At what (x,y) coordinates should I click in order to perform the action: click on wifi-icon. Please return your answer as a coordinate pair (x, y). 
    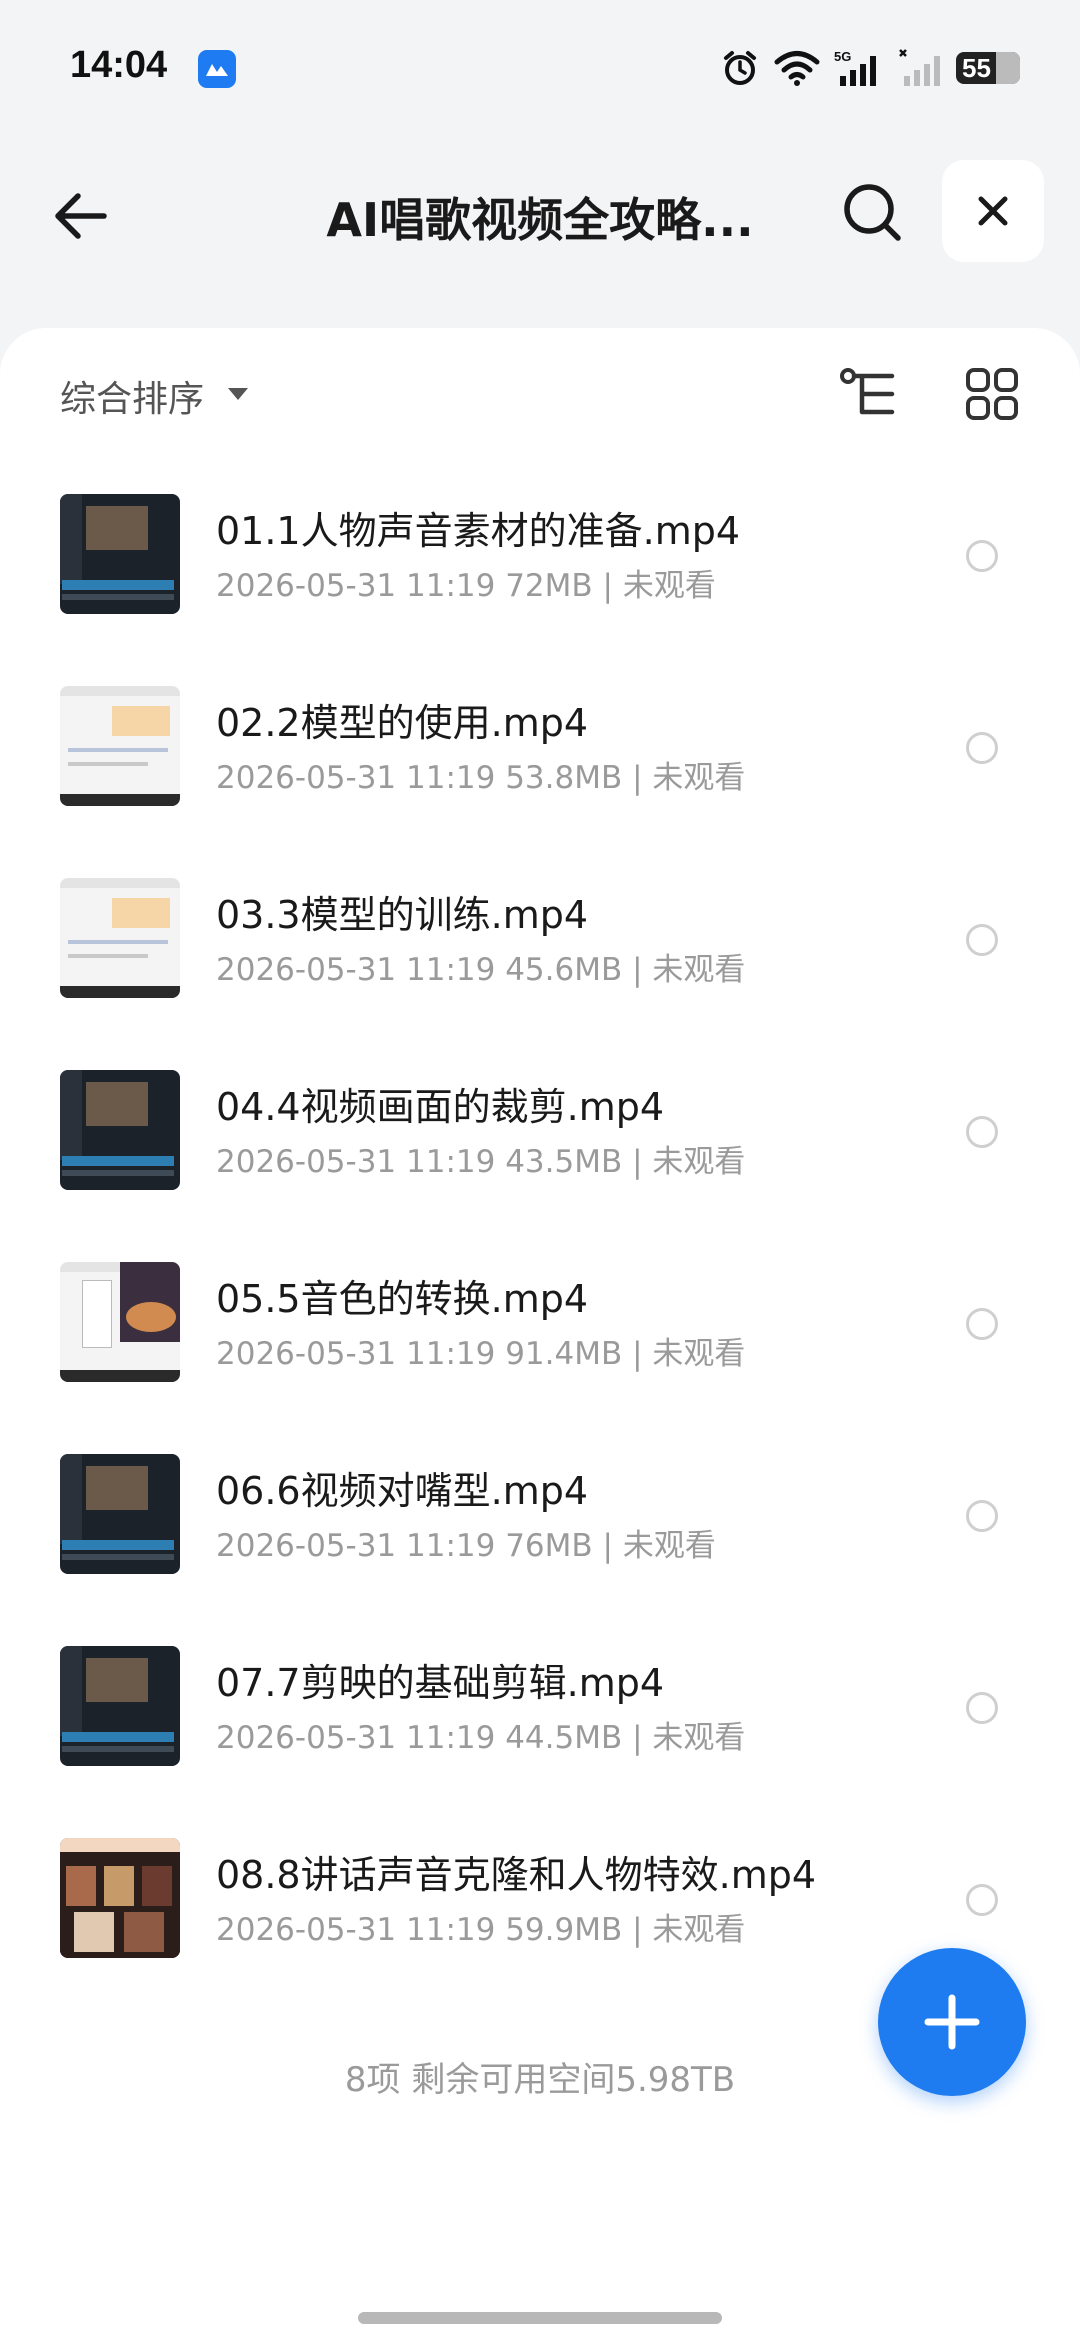
    Looking at the image, I should click on (797, 68).